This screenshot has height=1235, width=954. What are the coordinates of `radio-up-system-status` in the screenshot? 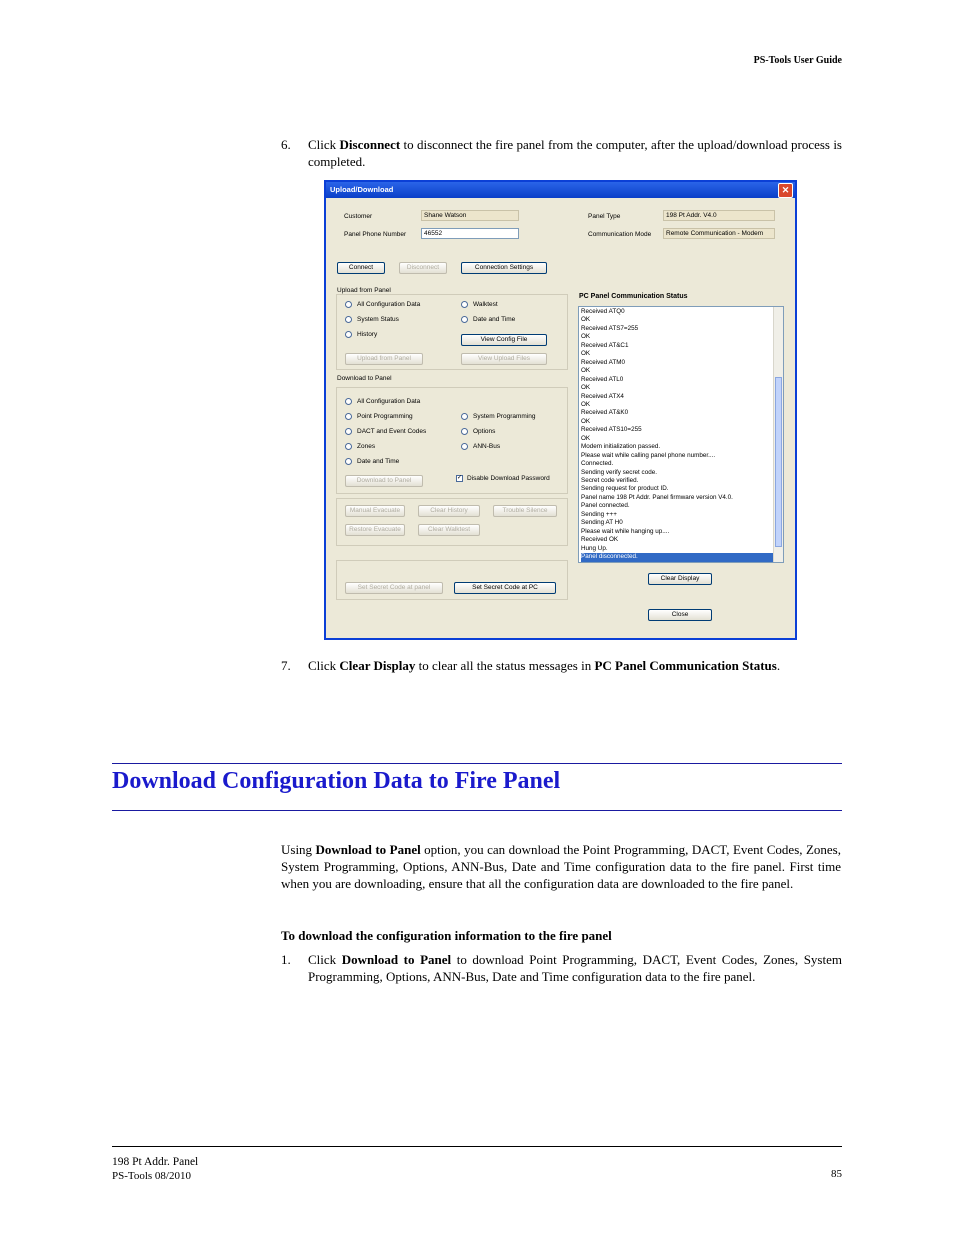 It's located at (348, 319).